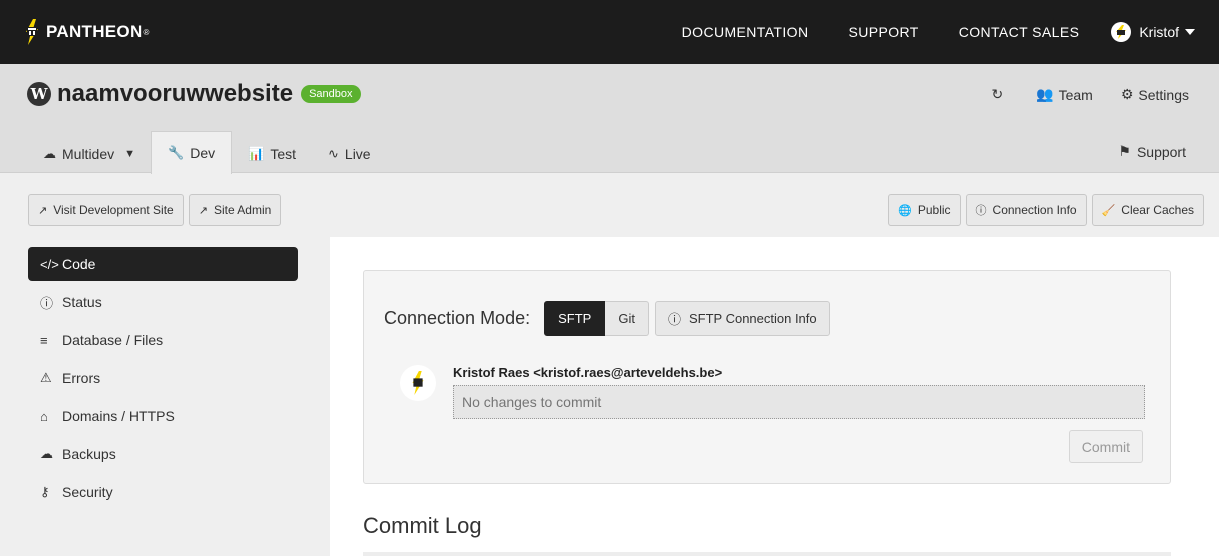  I want to click on tab-dev: 🔧 Dev, so click(192, 152).